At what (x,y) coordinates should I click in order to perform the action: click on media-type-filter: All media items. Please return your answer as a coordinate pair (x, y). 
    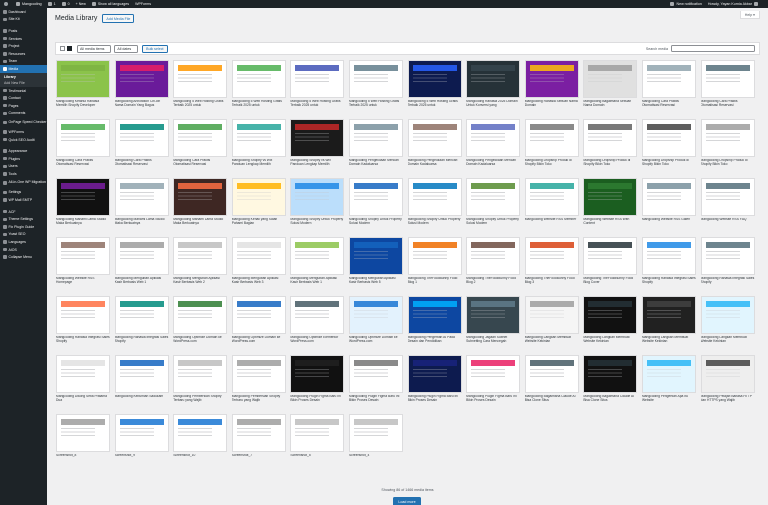
    Looking at the image, I should click on (94, 48).